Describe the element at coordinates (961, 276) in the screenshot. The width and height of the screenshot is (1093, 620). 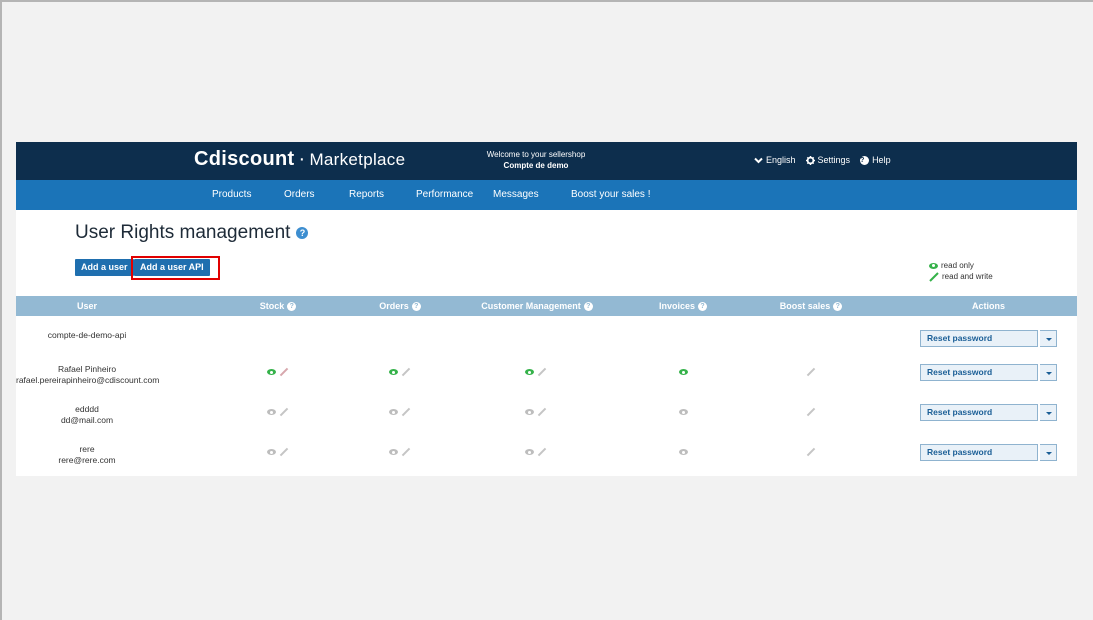
I see `legend-read-write: read and write` at that location.